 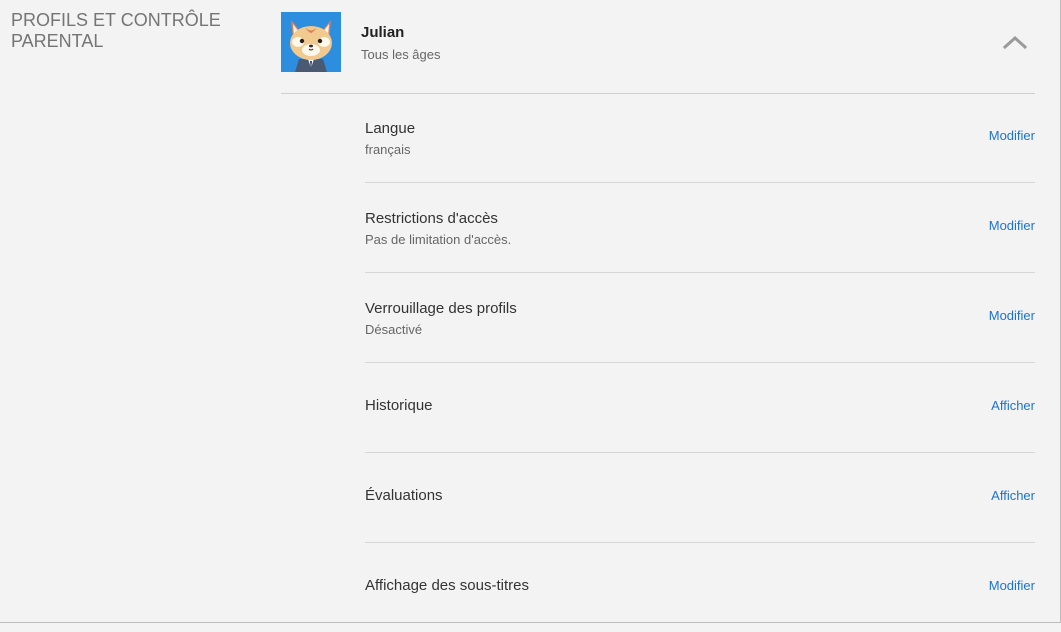 I want to click on setting-title-ratings: Évaluations, so click(x=404, y=495).